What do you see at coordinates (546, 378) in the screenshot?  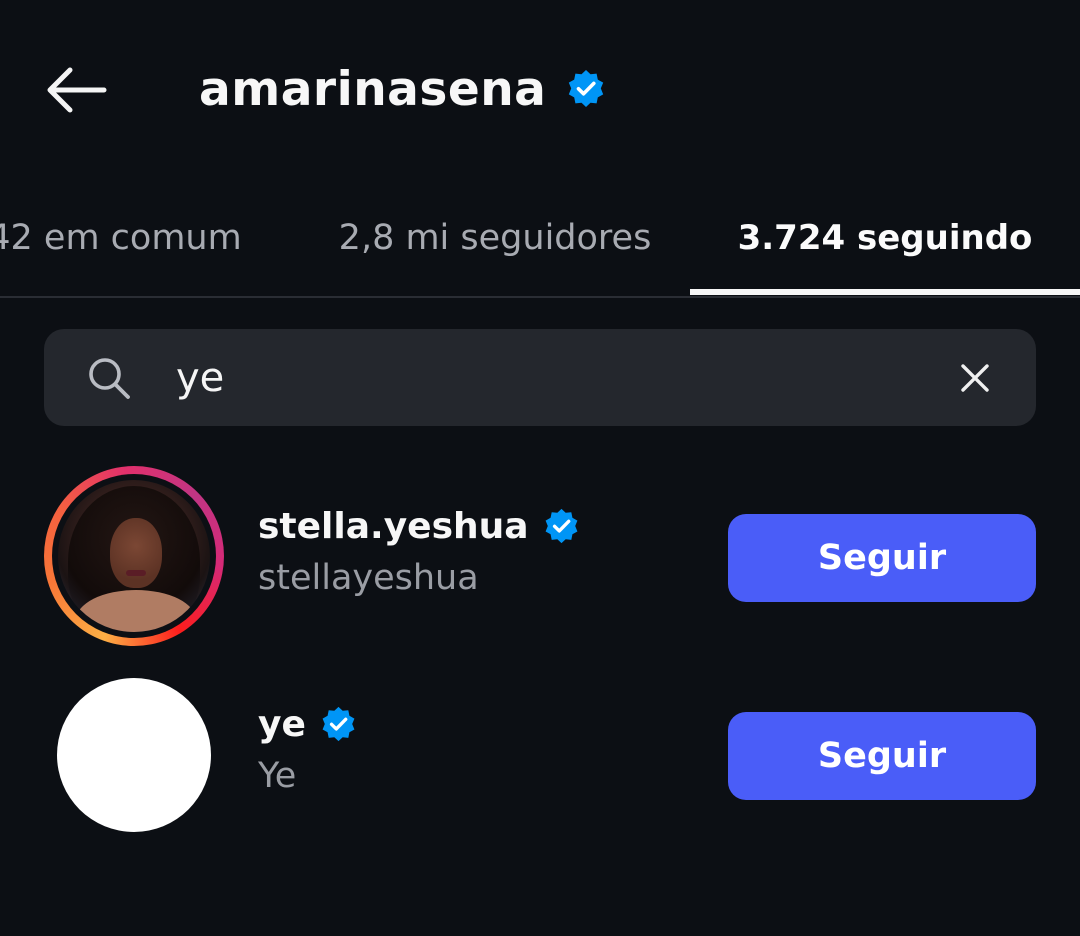 I see `search-input` at bounding box center [546, 378].